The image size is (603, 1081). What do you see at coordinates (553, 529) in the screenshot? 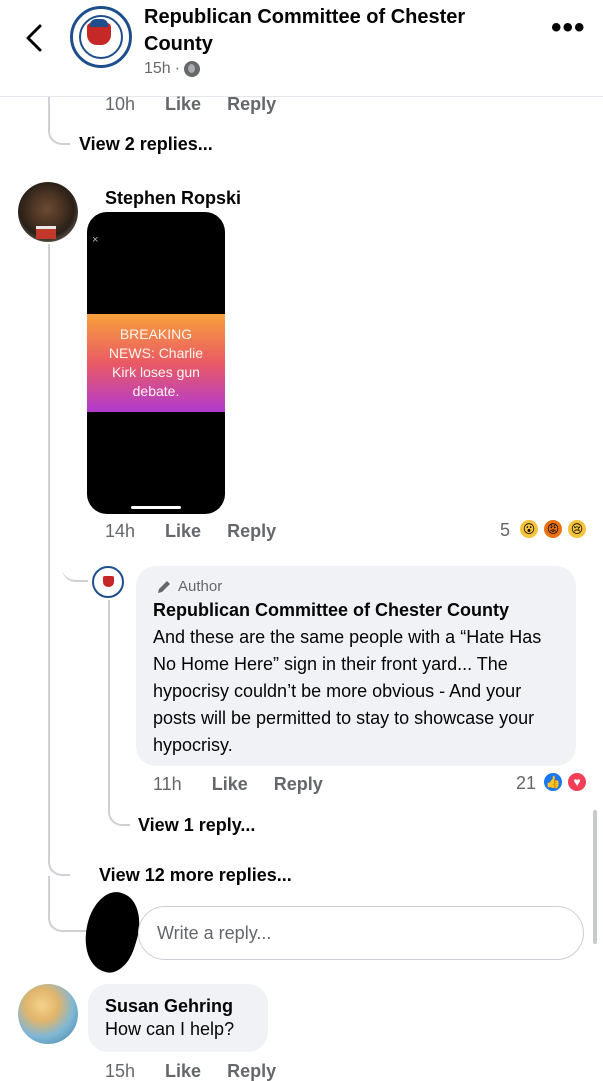
I see `angry-reaction-icon: 😡` at bounding box center [553, 529].